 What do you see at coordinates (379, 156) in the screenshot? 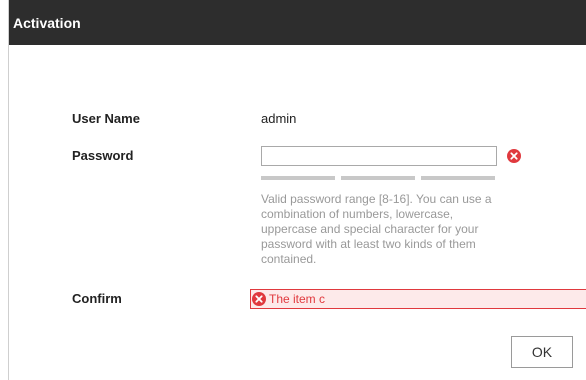
I see `password-input` at bounding box center [379, 156].